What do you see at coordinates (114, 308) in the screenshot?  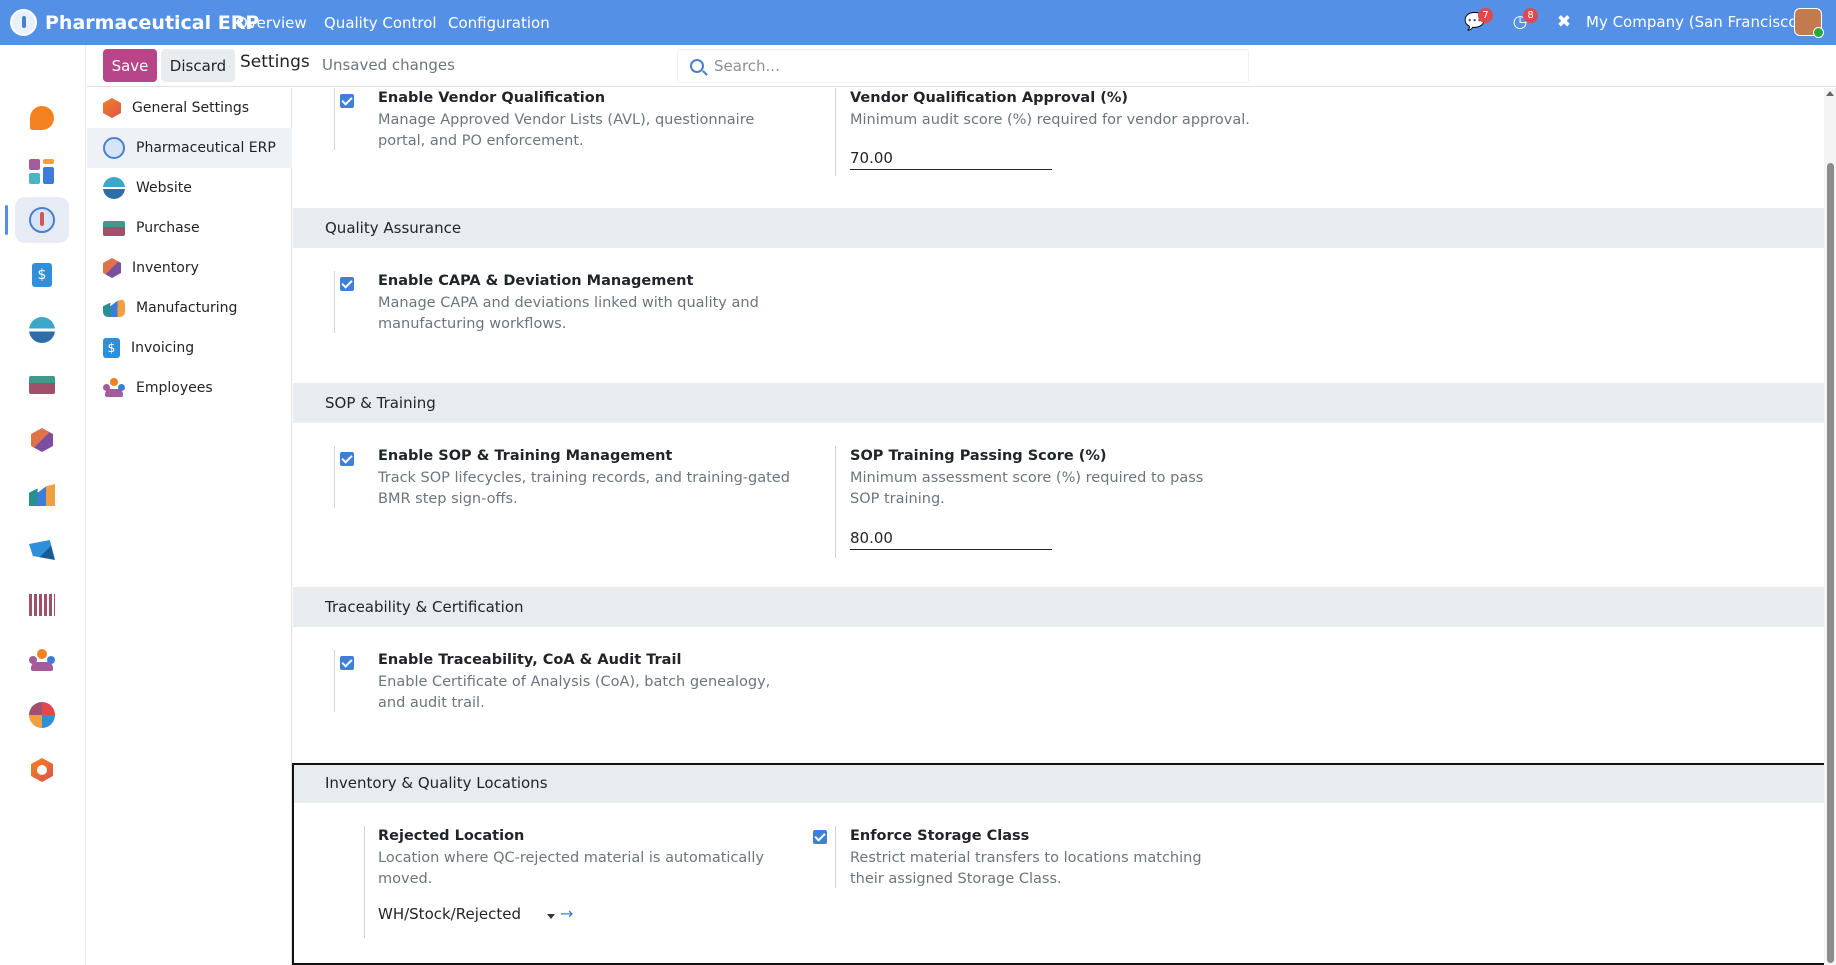 I see `manufacturing-icon` at bounding box center [114, 308].